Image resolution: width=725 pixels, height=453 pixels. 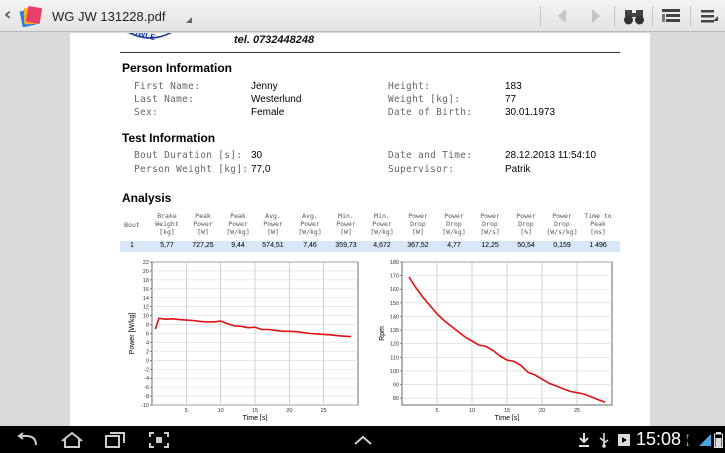 What do you see at coordinates (146, 281) in the screenshot?
I see `y-tick-label: 18` at bounding box center [146, 281].